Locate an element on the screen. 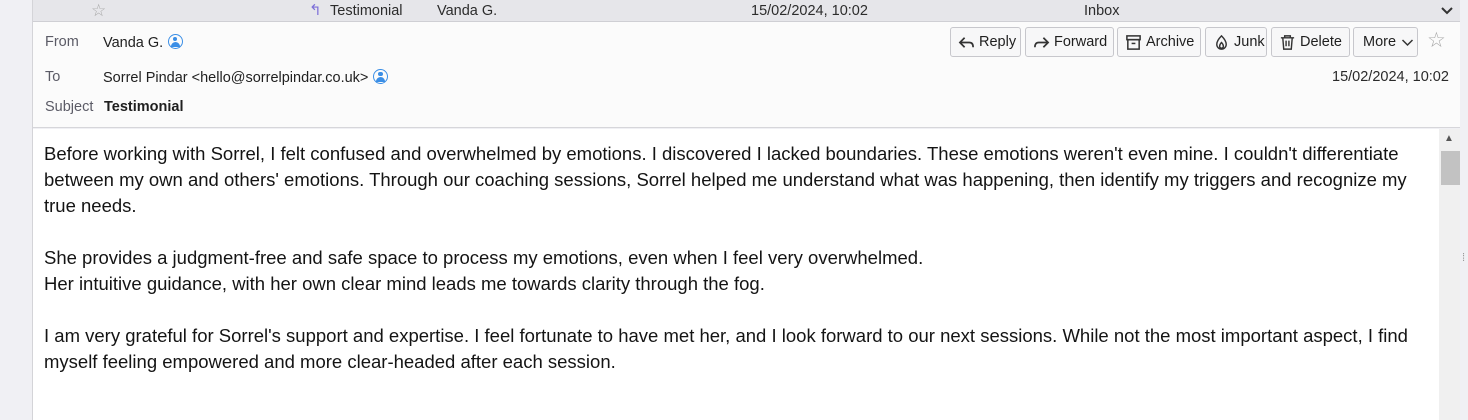 This screenshot has width=1468, height=420. more-button: More is located at coordinates (1385, 42).